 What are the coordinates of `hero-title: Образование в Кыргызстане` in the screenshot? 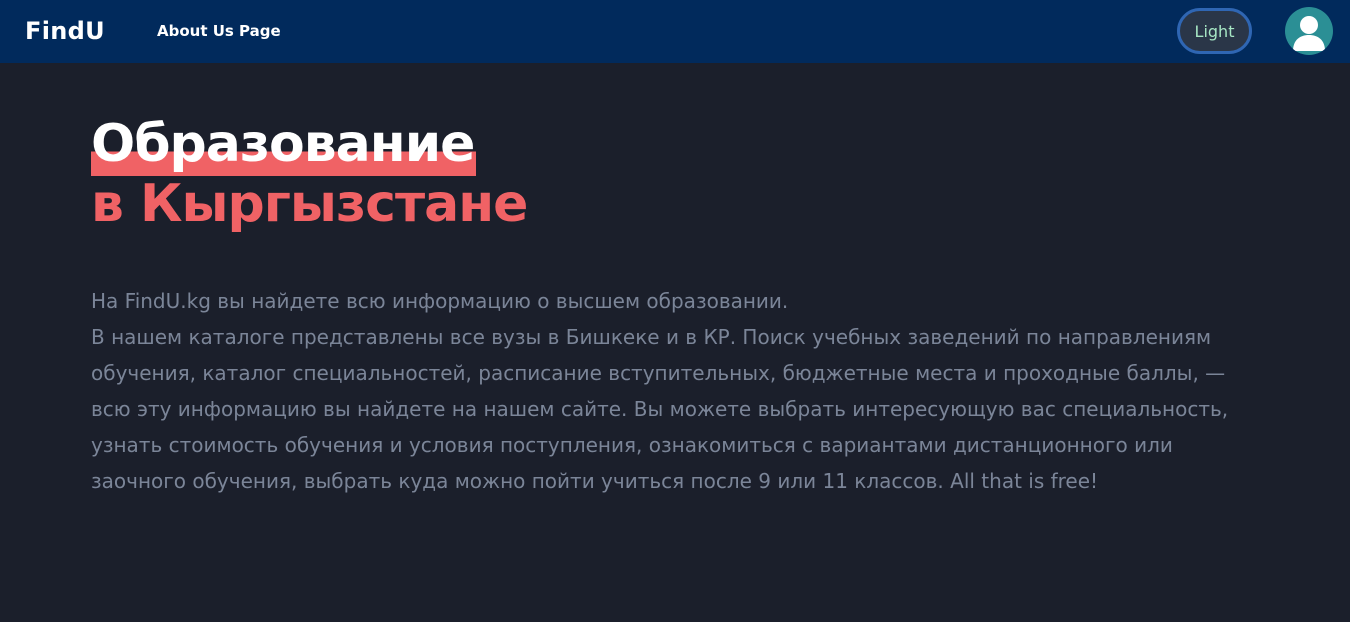 It's located at (309, 174).